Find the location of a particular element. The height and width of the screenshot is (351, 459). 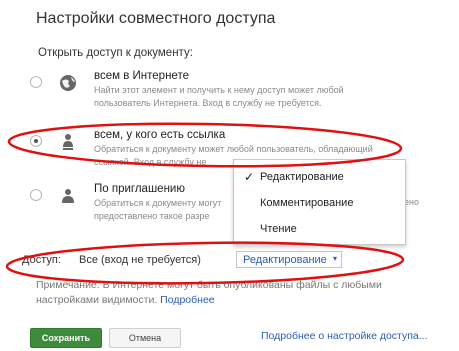

menu-item-edit: ✓ Редактирование is located at coordinates (319, 178).